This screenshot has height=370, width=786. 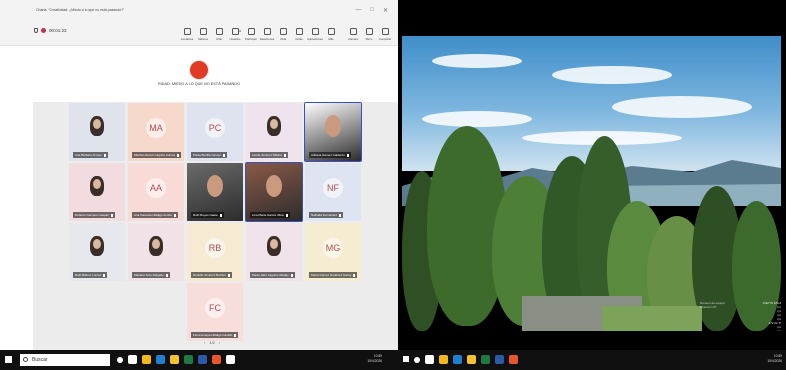 What do you see at coordinates (315, 34) in the screenshot?
I see `toolbar-apps-button: Aplicaciones` at bounding box center [315, 34].